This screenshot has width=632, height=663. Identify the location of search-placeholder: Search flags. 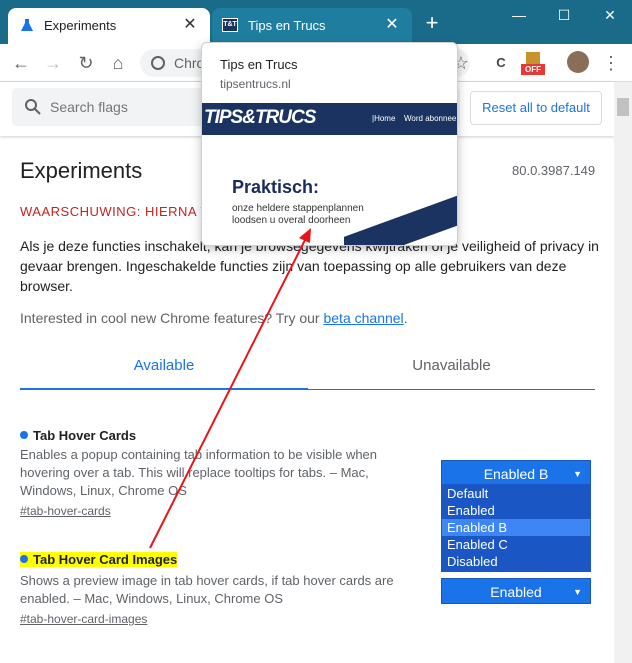
(89, 107).